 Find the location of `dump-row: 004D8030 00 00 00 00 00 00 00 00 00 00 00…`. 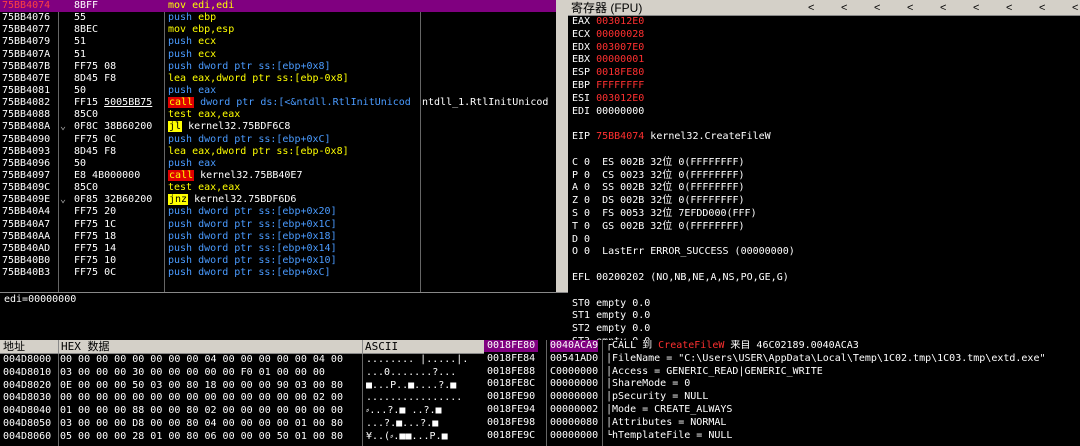

dump-row: 004D8030 00 00 00 00 00 00 00 00 00 00 00… is located at coordinates (242, 398).